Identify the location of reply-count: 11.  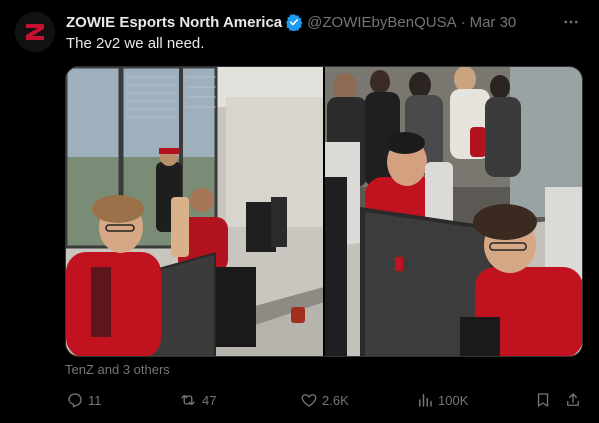
(95, 400).